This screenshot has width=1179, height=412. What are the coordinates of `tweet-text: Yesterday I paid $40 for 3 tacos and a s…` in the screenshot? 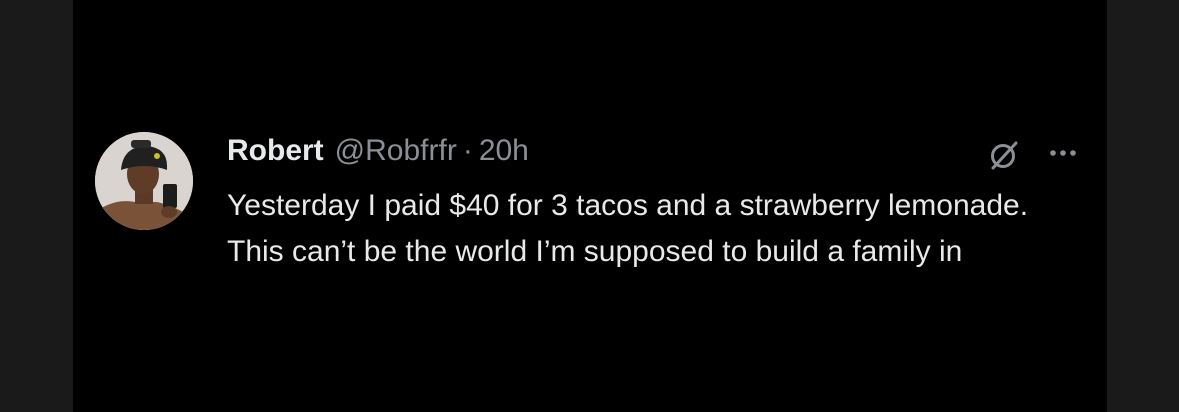 It's located at (628, 228).